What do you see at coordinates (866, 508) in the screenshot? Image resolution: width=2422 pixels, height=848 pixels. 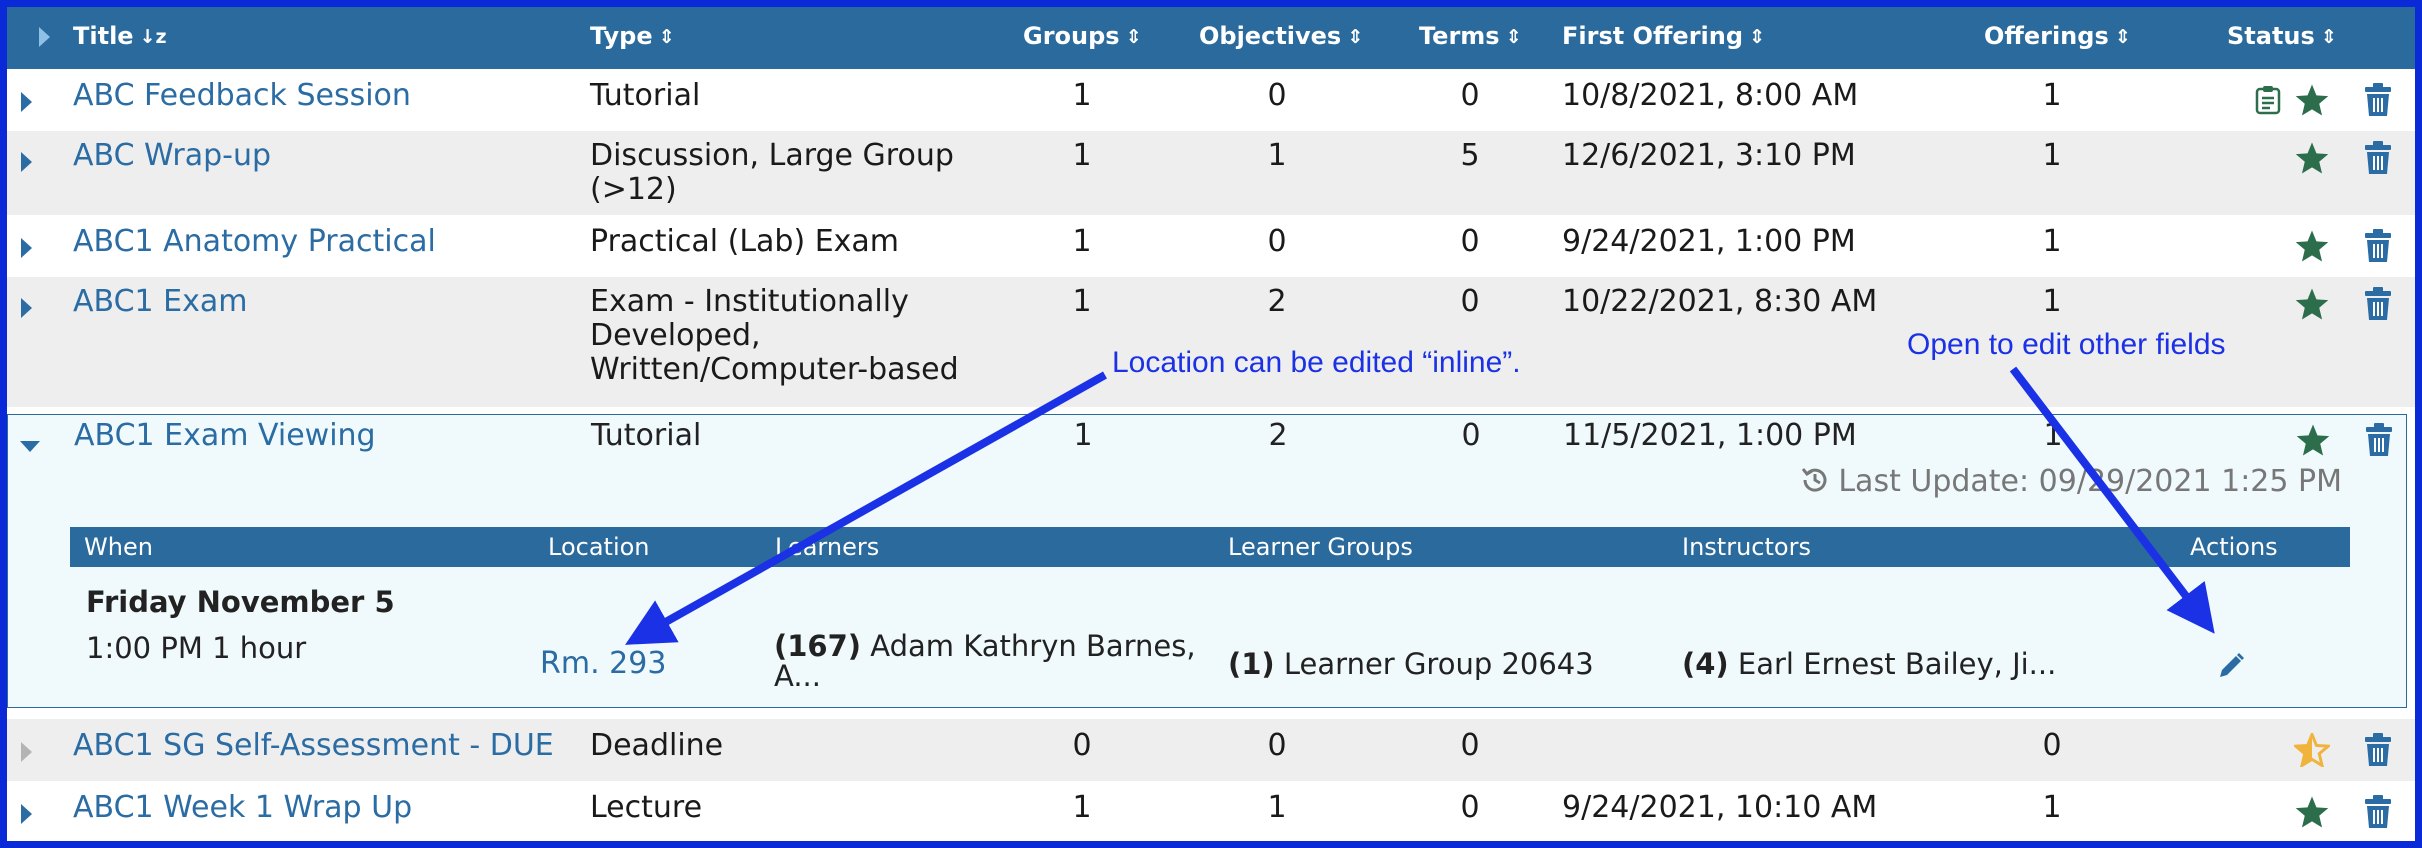 I see `arrow-to-location` at bounding box center [866, 508].